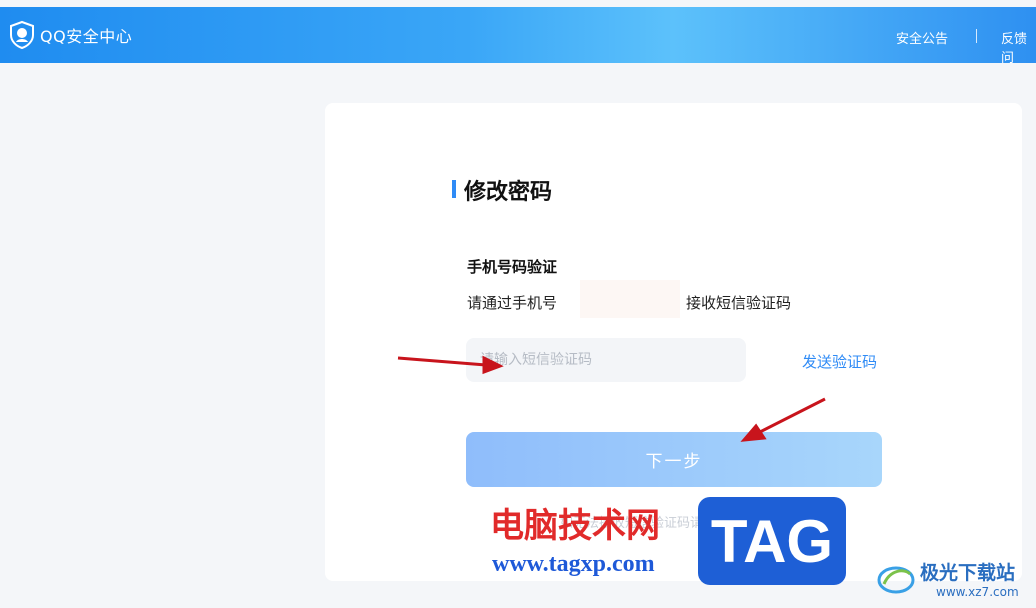 The height and width of the screenshot is (608, 1036). Describe the element at coordinates (450, 365) in the screenshot. I see `arrow-to-input` at that location.